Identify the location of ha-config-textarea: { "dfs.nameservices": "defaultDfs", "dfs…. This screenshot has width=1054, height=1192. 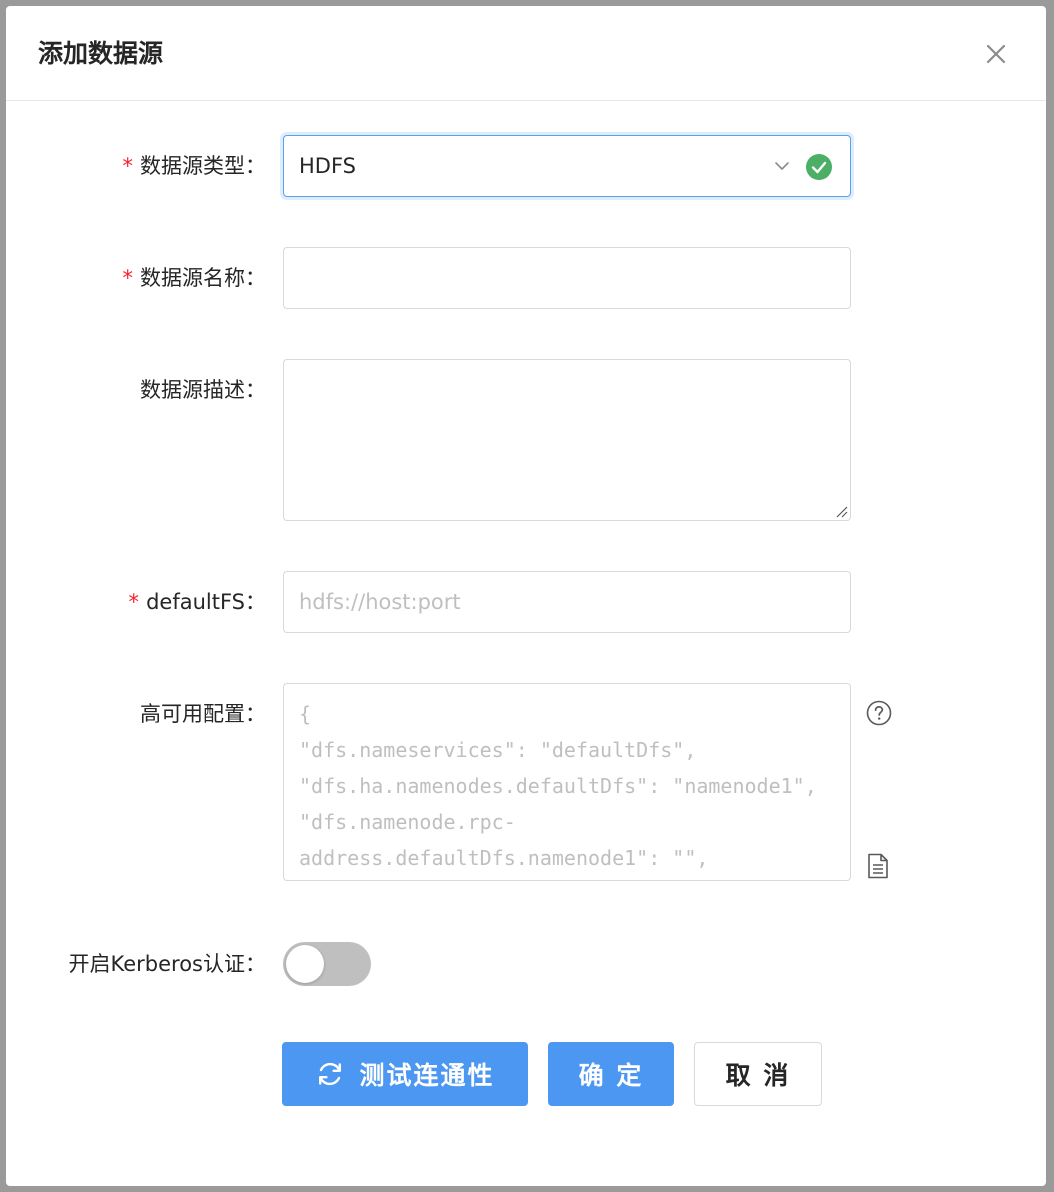
(567, 782).